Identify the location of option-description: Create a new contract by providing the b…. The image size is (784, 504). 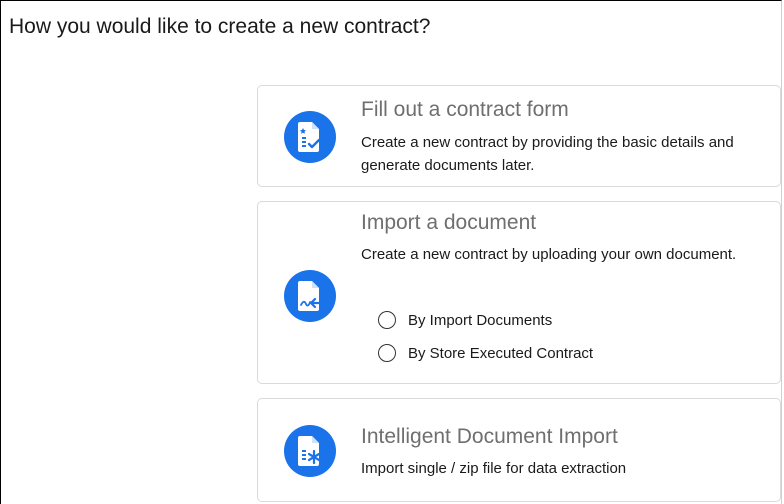
(547, 154).